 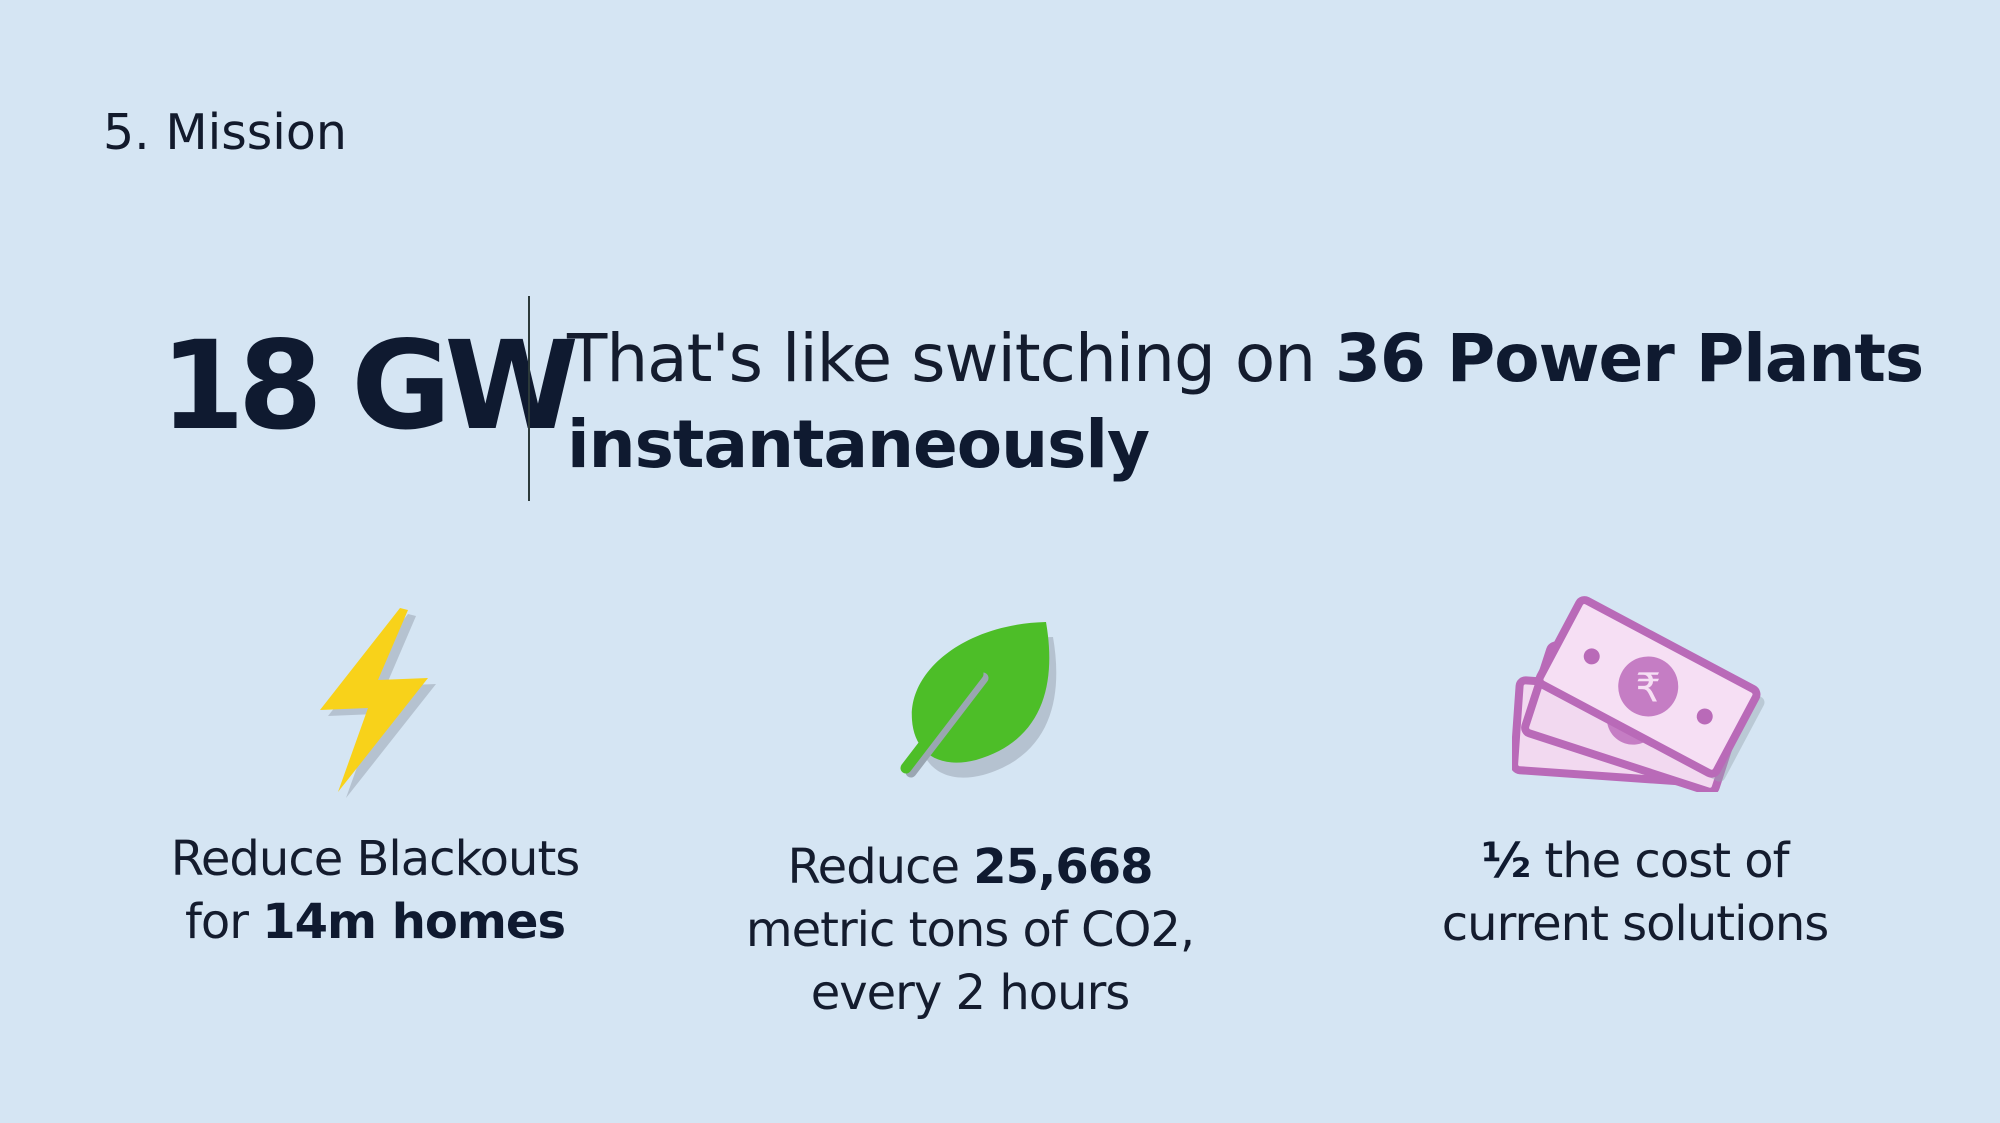 I want to click on feature-cost-line1-plain: the cost of, so click(x=1659, y=861).